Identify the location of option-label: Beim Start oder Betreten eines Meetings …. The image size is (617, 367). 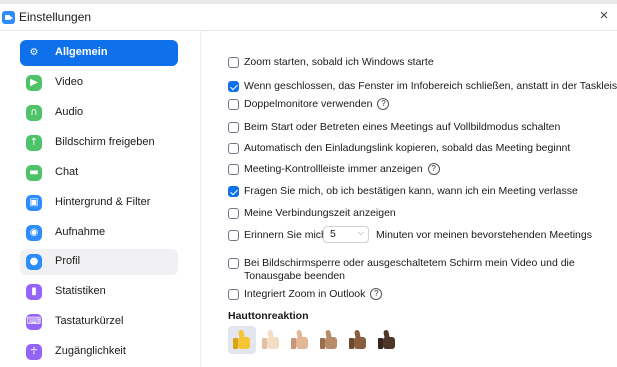
(402, 127).